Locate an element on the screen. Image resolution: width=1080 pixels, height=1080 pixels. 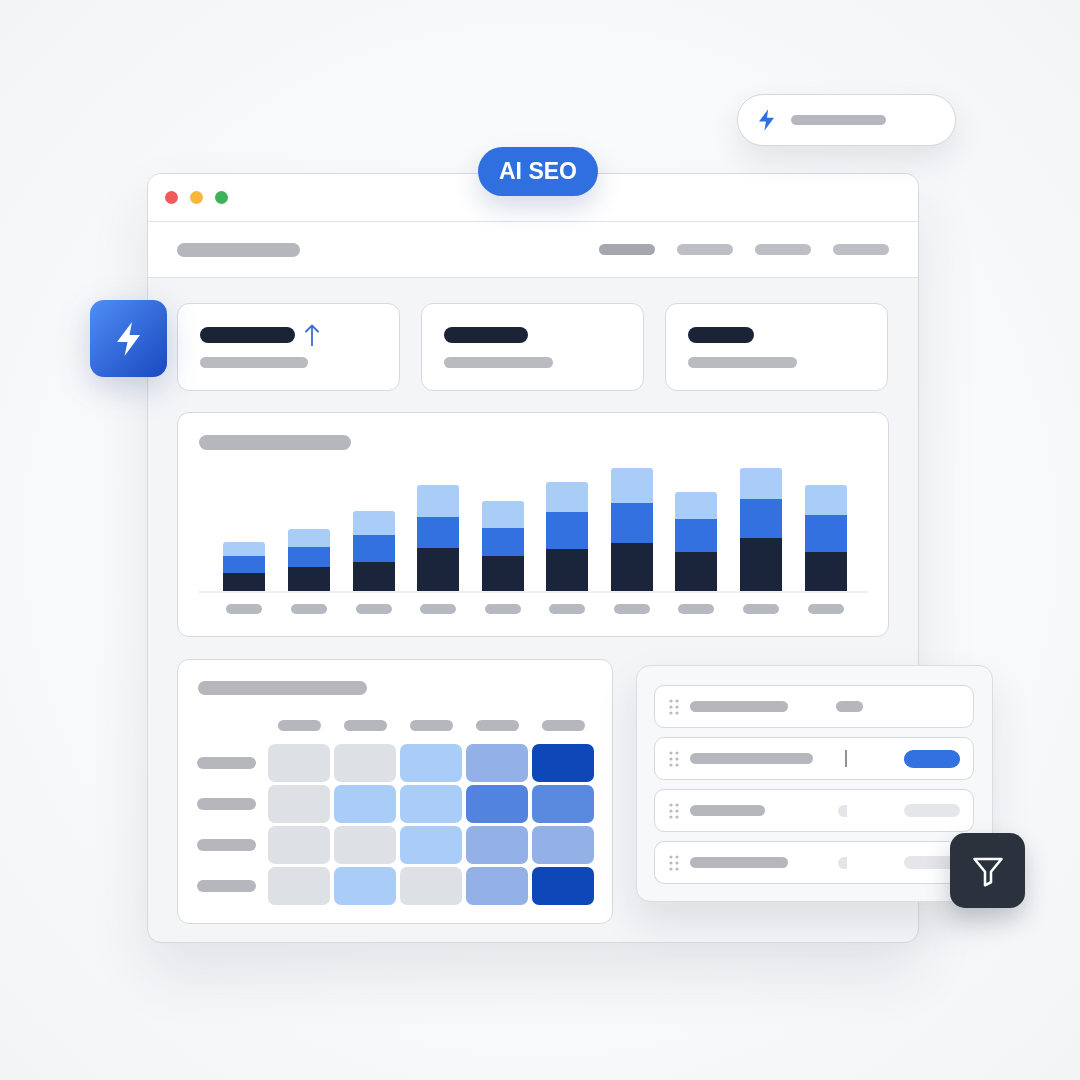
action-pill is located at coordinates (932, 758).